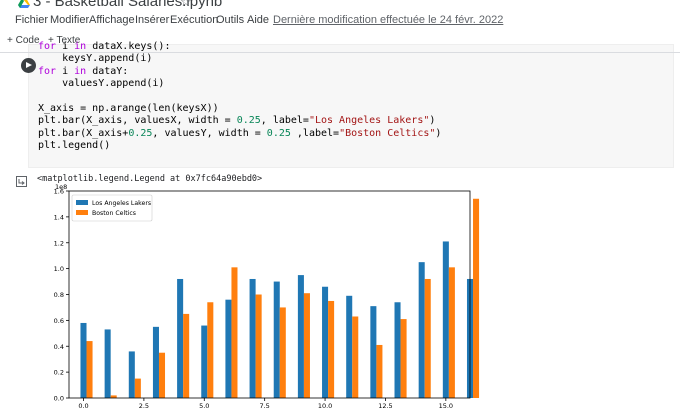  Describe the element at coordinates (59, 269) in the screenshot. I see `y-tick-label: 1.0` at that location.